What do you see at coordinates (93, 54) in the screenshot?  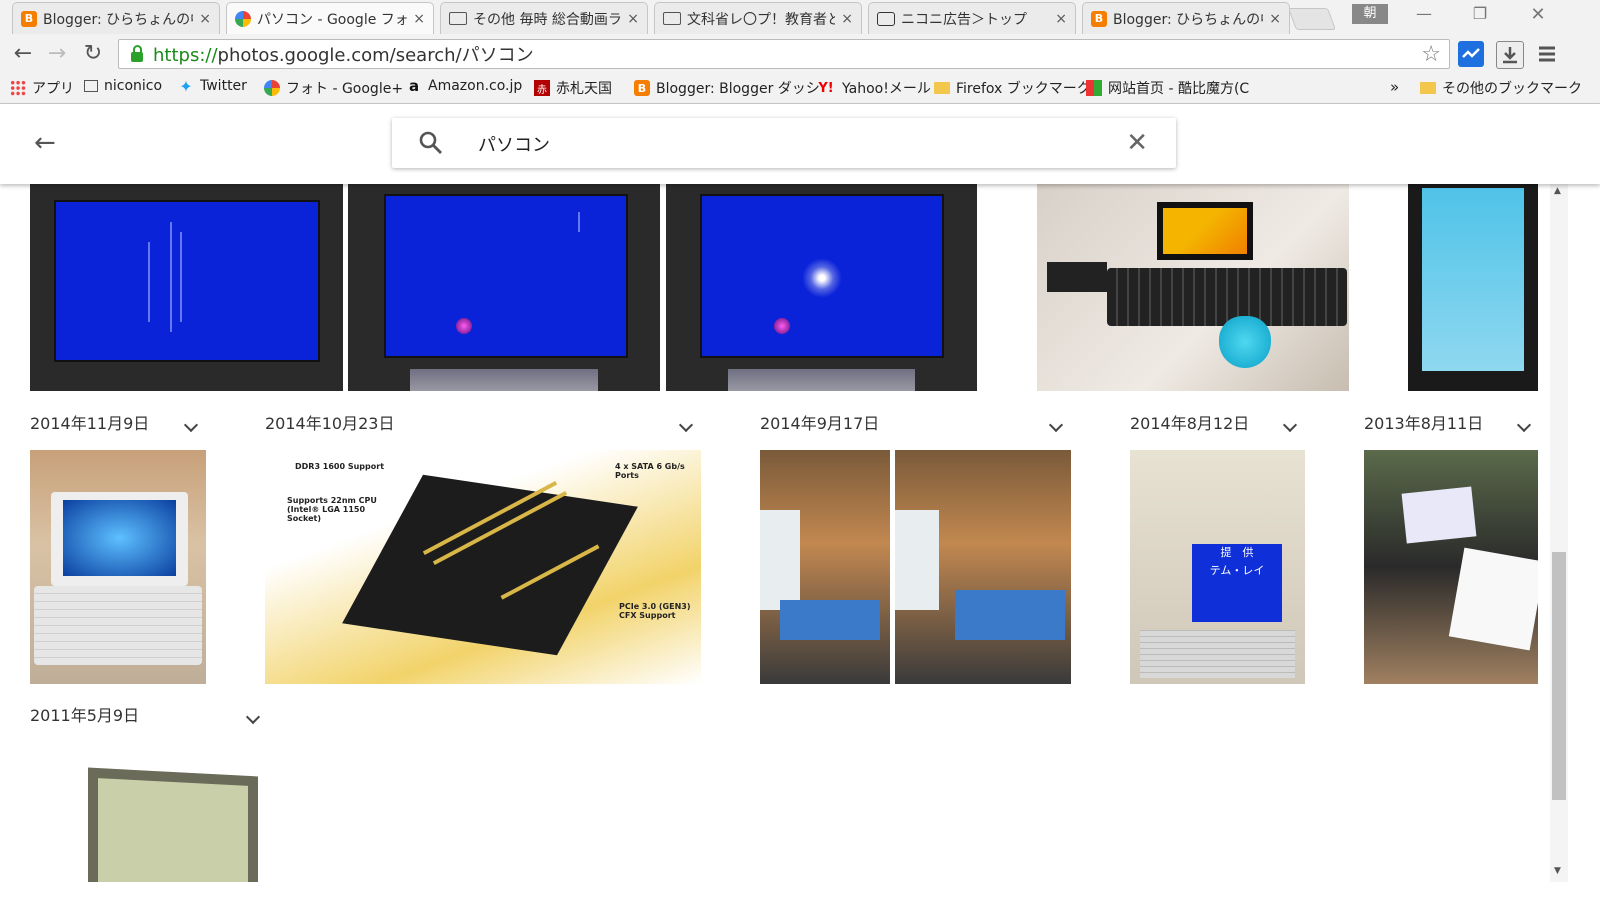 I see `reload-button: ↻` at bounding box center [93, 54].